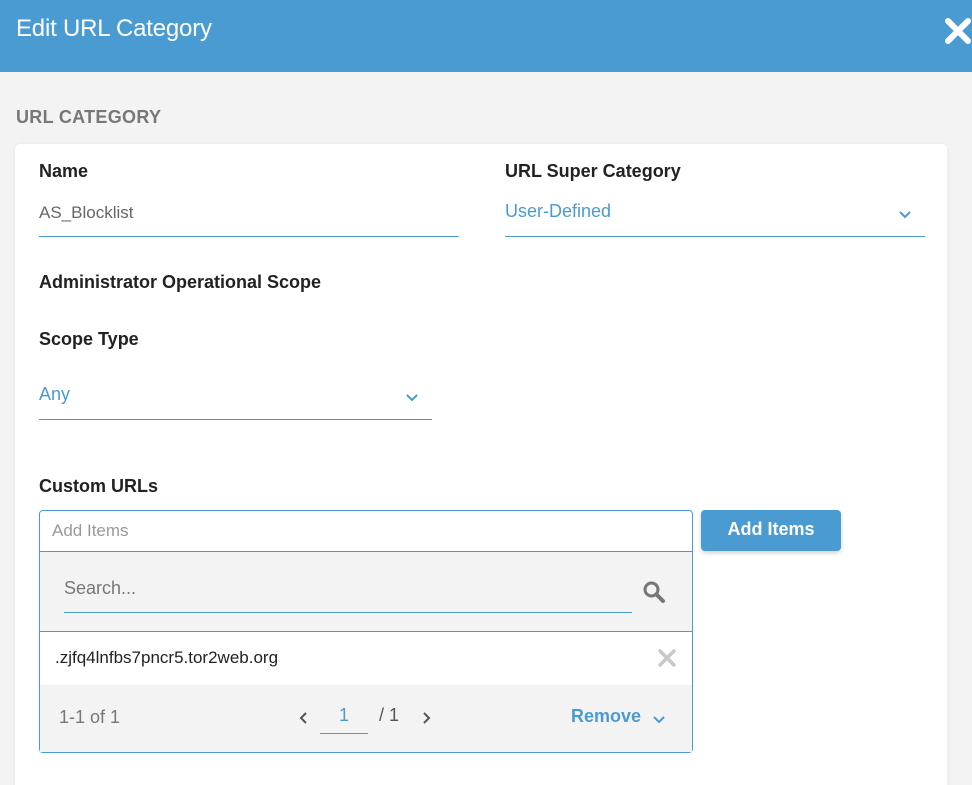 This screenshot has width=972, height=785. I want to click on super-category-underline, so click(715, 236).